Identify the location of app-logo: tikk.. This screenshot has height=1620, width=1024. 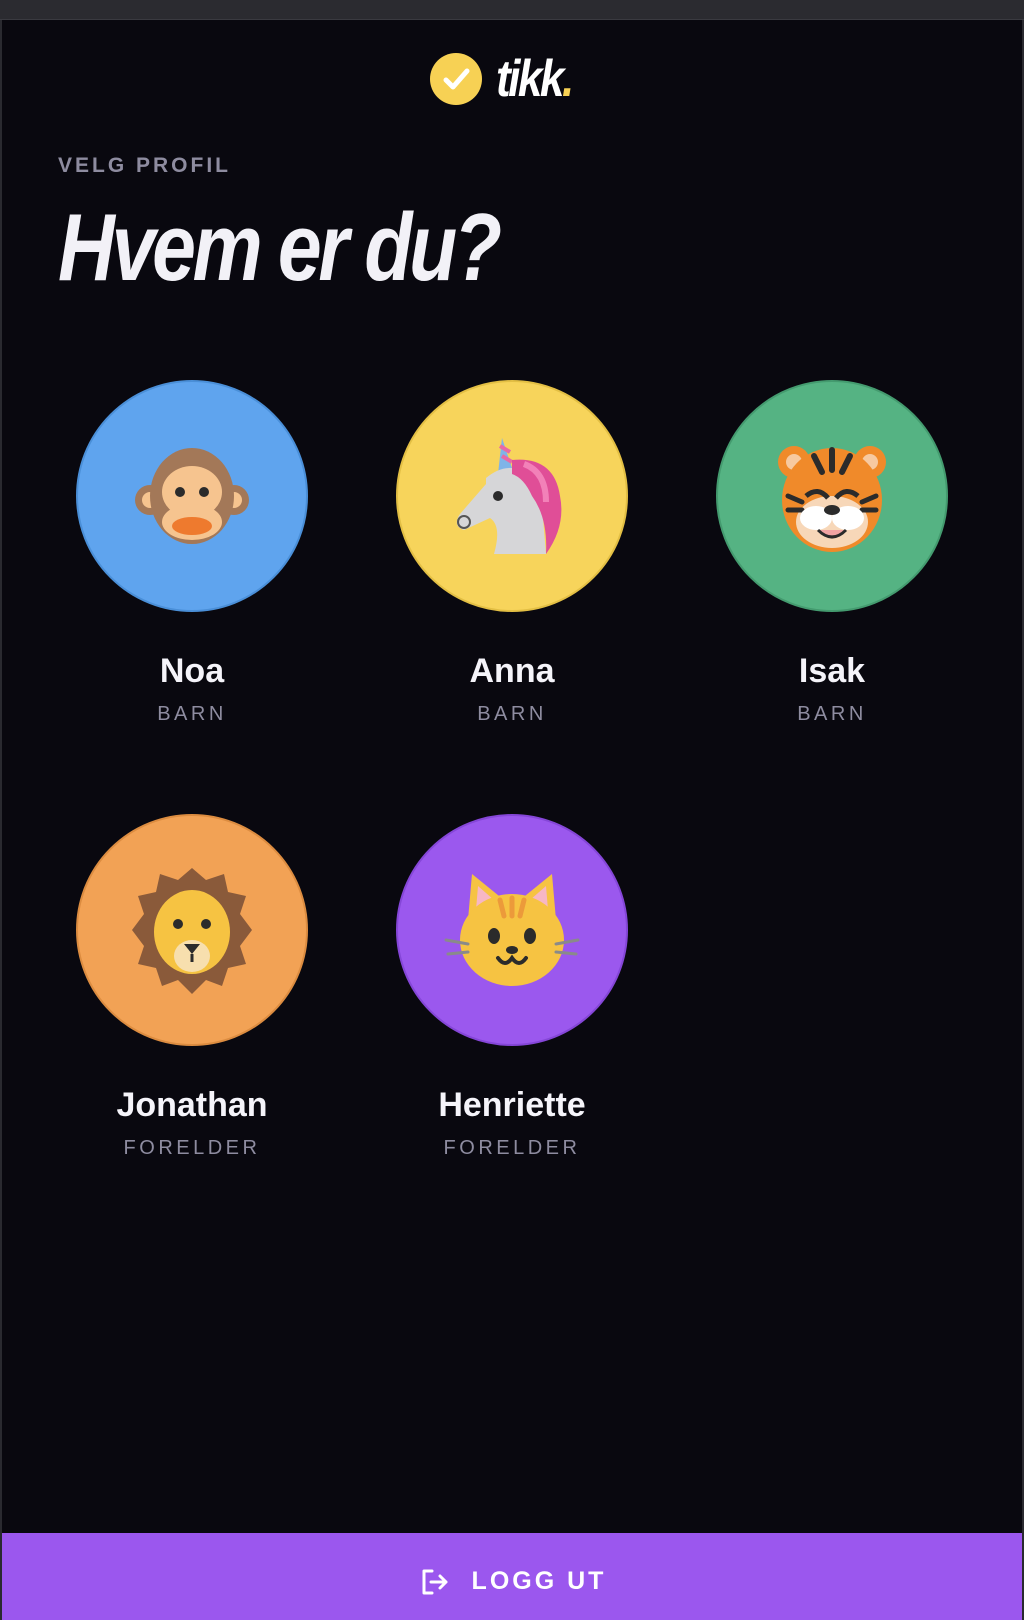
(507, 79).